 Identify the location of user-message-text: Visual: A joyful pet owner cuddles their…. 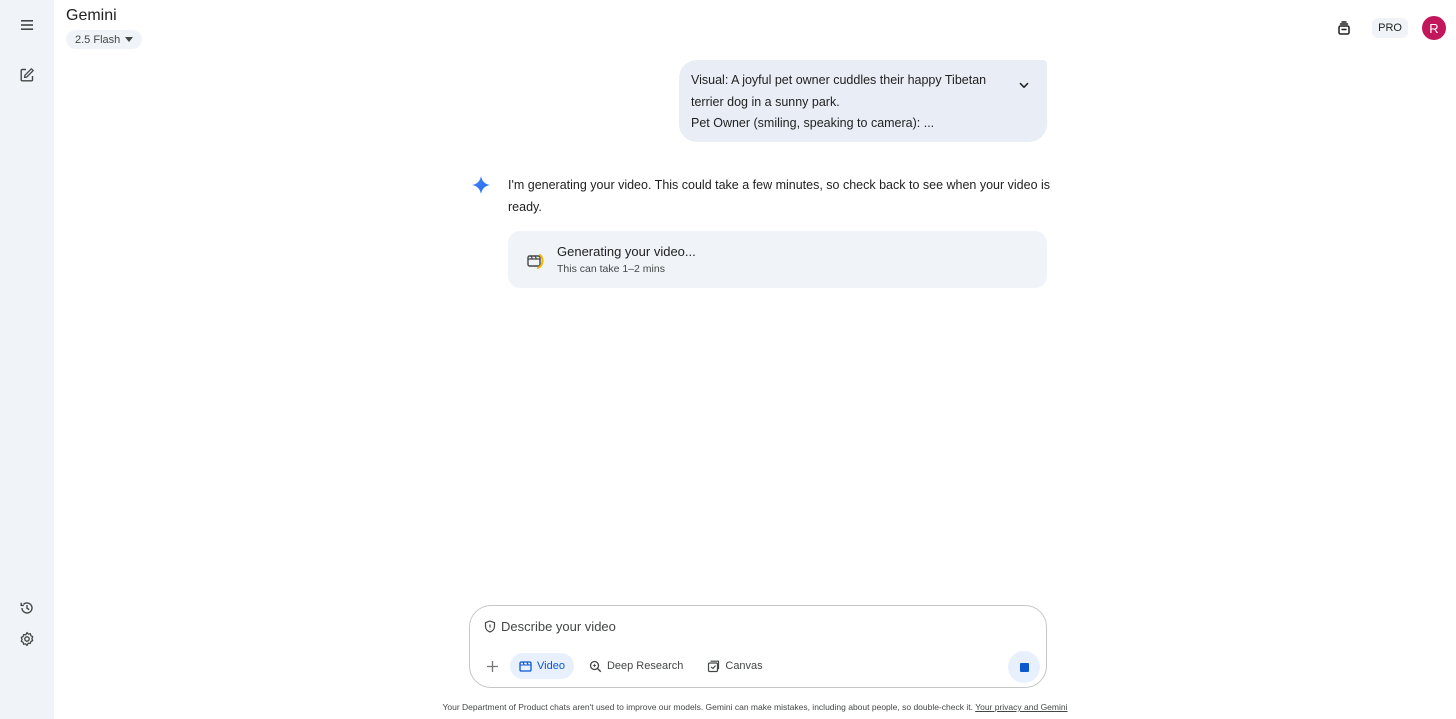
(839, 91).